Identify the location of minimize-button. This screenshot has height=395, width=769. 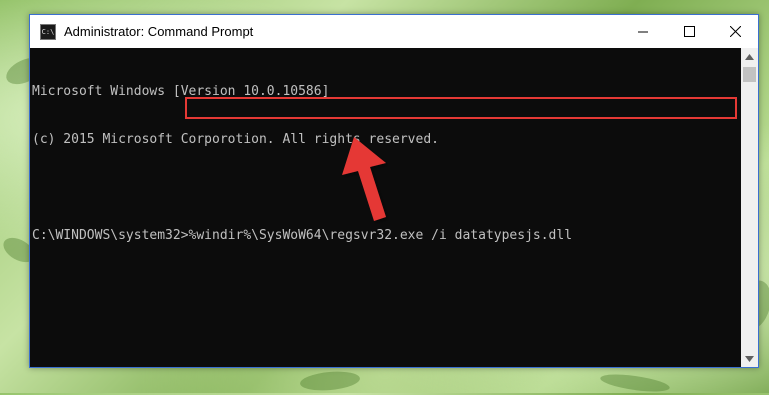
(643, 31).